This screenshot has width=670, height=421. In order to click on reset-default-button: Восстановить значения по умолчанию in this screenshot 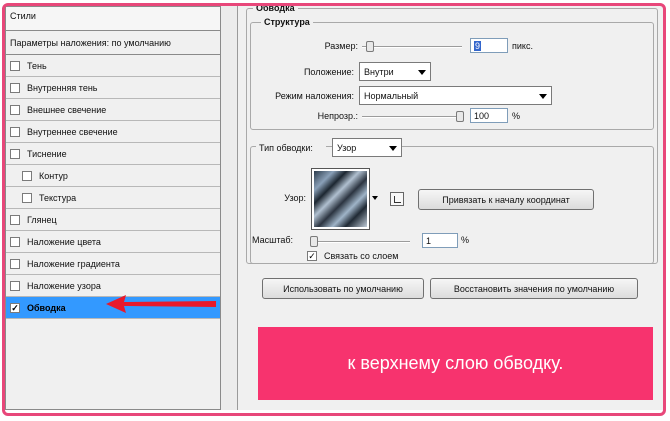, I will do `click(534, 288)`.